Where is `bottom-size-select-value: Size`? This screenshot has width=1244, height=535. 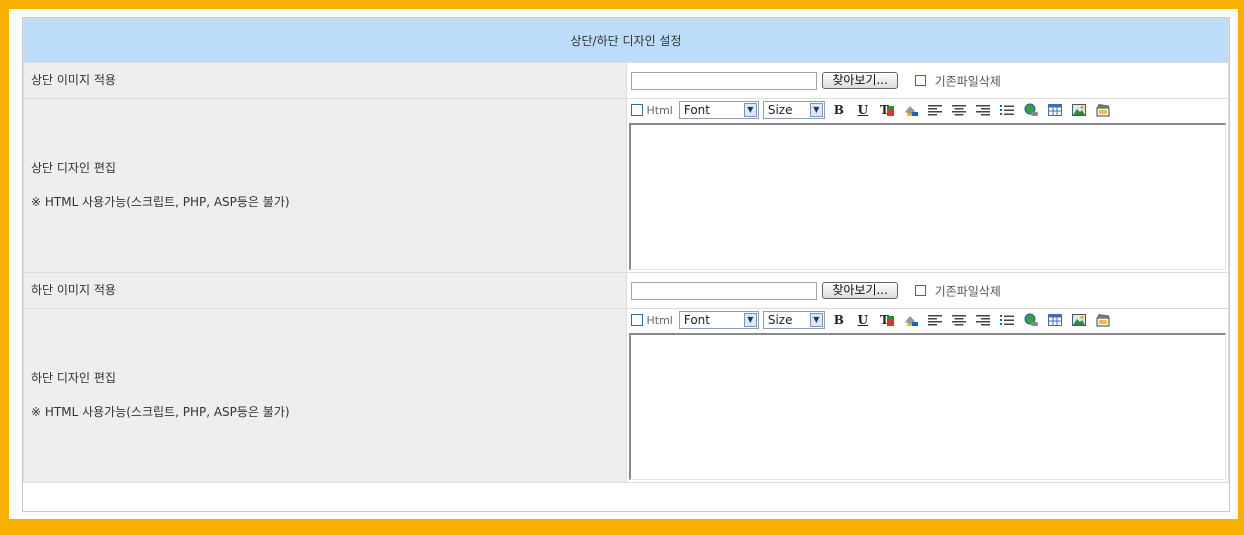 bottom-size-select-value: Size is located at coordinates (780, 320).